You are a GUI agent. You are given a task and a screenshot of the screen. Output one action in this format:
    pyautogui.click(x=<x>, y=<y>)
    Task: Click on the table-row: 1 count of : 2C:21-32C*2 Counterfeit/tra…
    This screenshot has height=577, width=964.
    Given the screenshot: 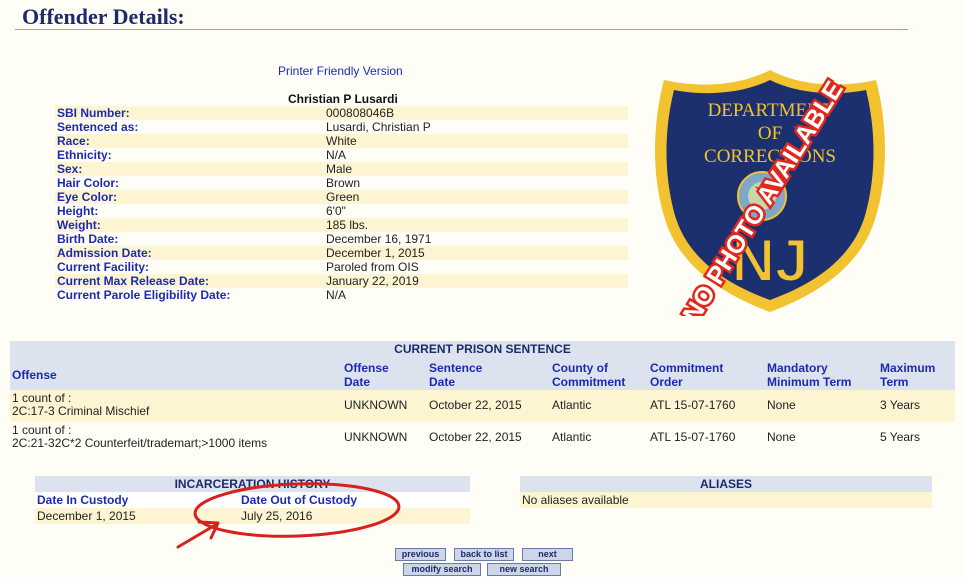 What is the action you would take?
    pyautogui.click(x=482, y=438)
    